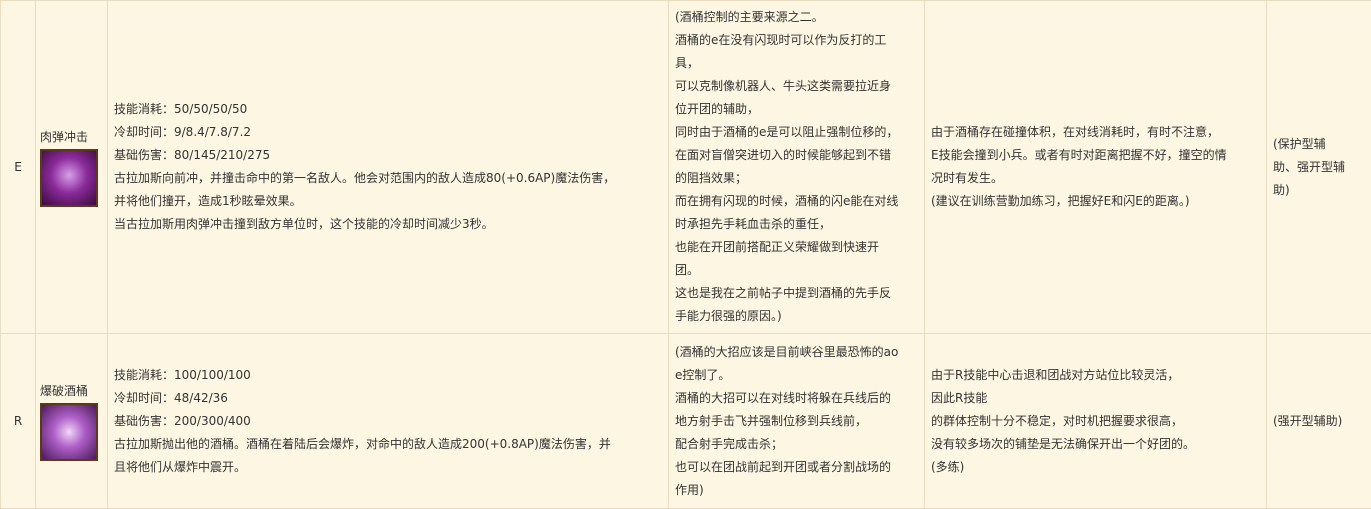 The height and width of the screenshot is (509, 1371). Describe the element at coordinates (796, 444) in the screenshot. I see `skill-analysis-line: 配合射手完成击杀；` at that location.